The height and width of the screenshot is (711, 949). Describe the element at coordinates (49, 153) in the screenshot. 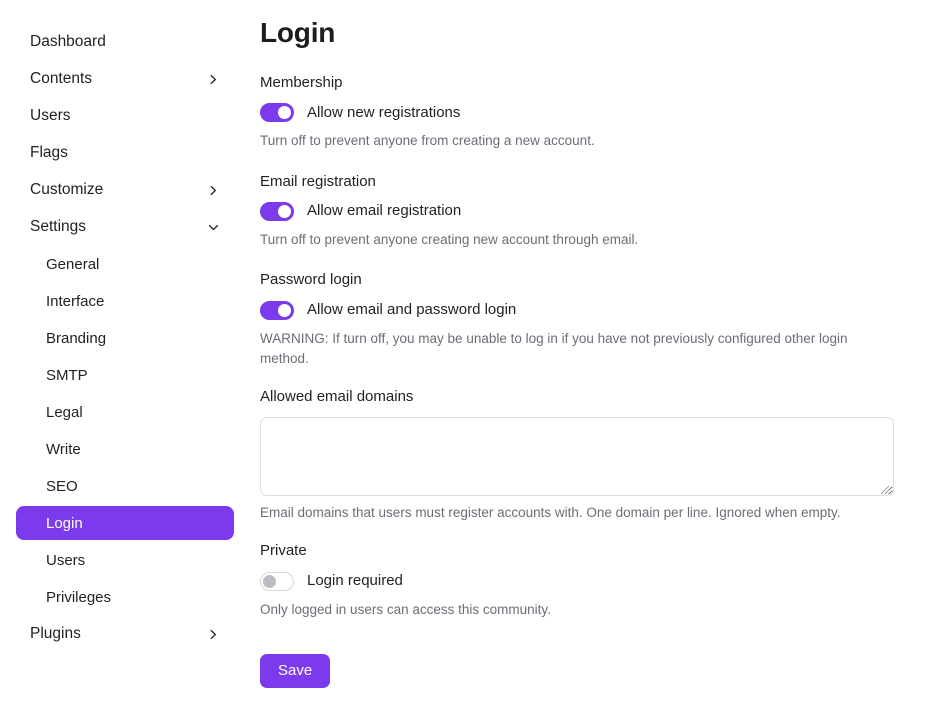

I see `sidebar-item-label: Flags` at that location.